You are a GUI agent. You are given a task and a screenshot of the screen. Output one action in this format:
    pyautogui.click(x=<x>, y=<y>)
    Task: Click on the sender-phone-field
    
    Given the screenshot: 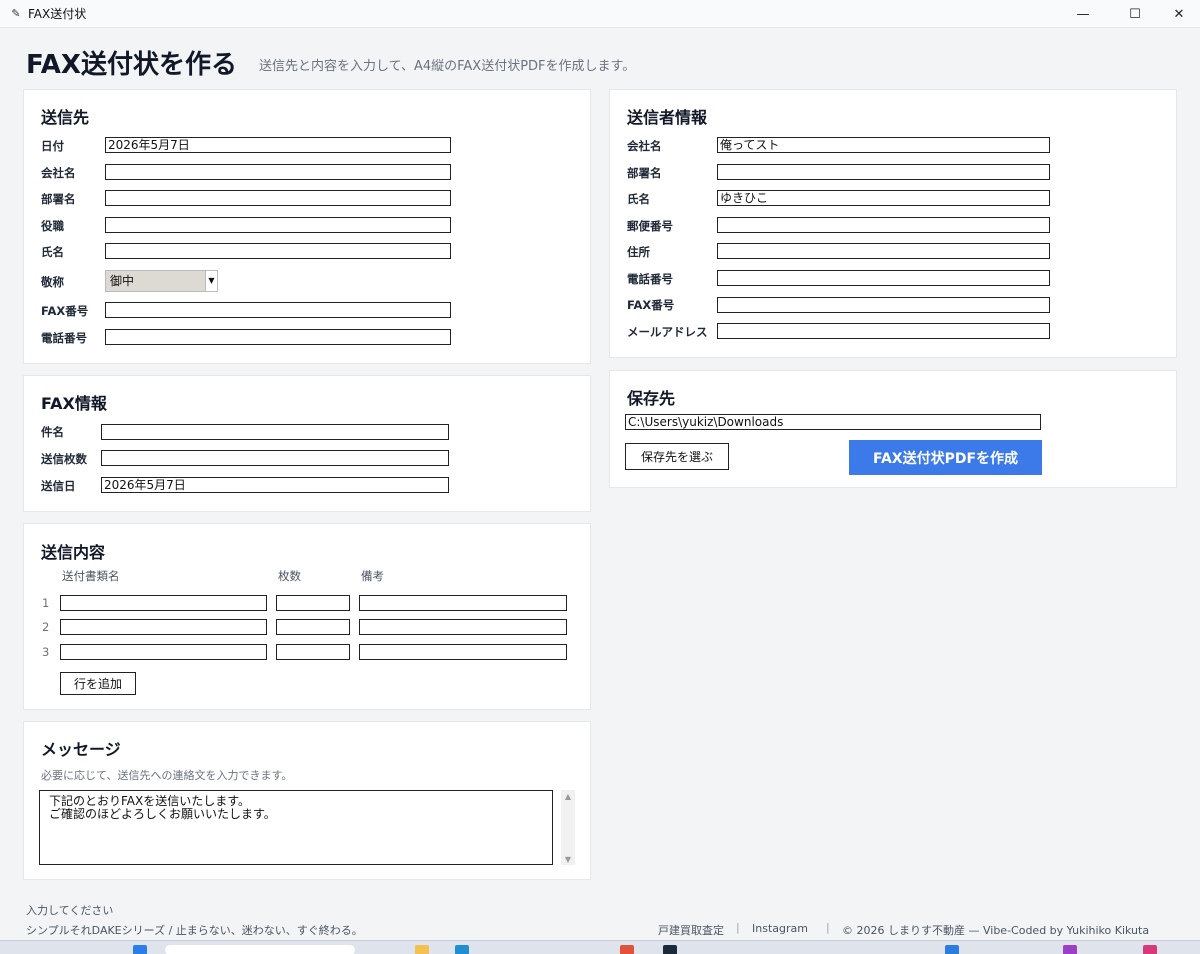 What is the action you would take?
    pyautogui.click(x=883, y=278)
    